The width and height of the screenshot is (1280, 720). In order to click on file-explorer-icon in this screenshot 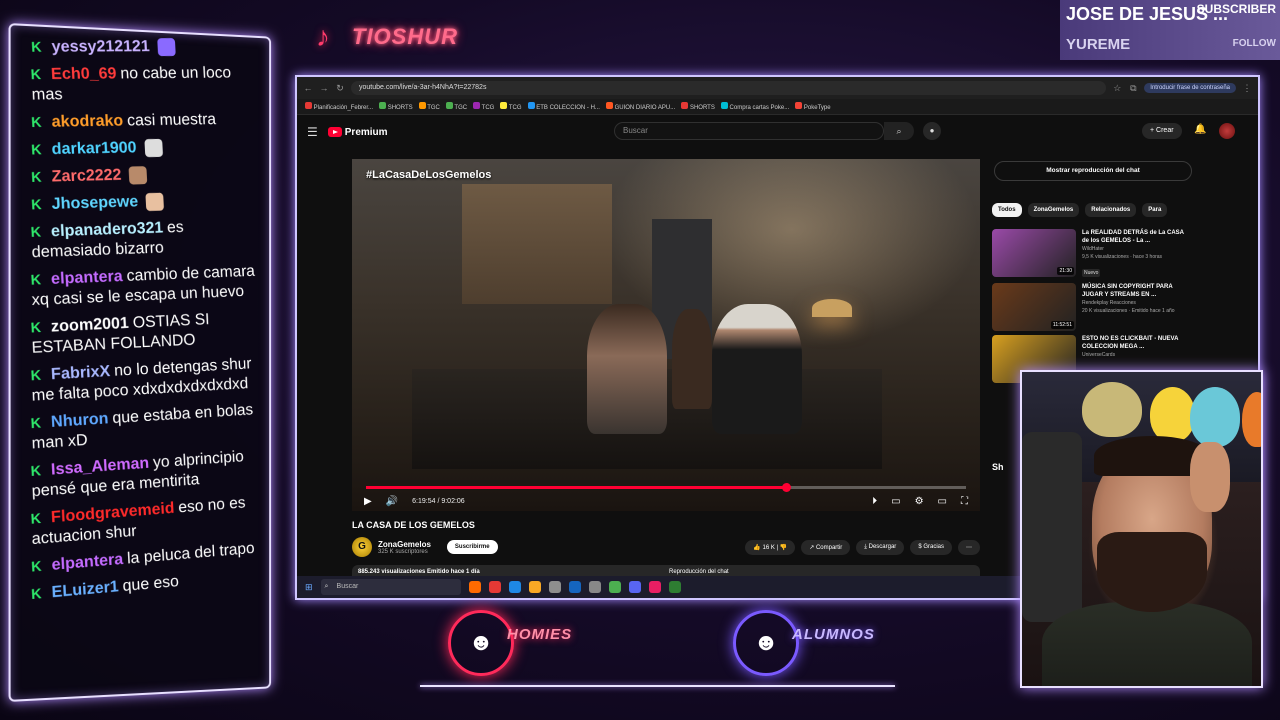, I will do `click(534, 587)`.